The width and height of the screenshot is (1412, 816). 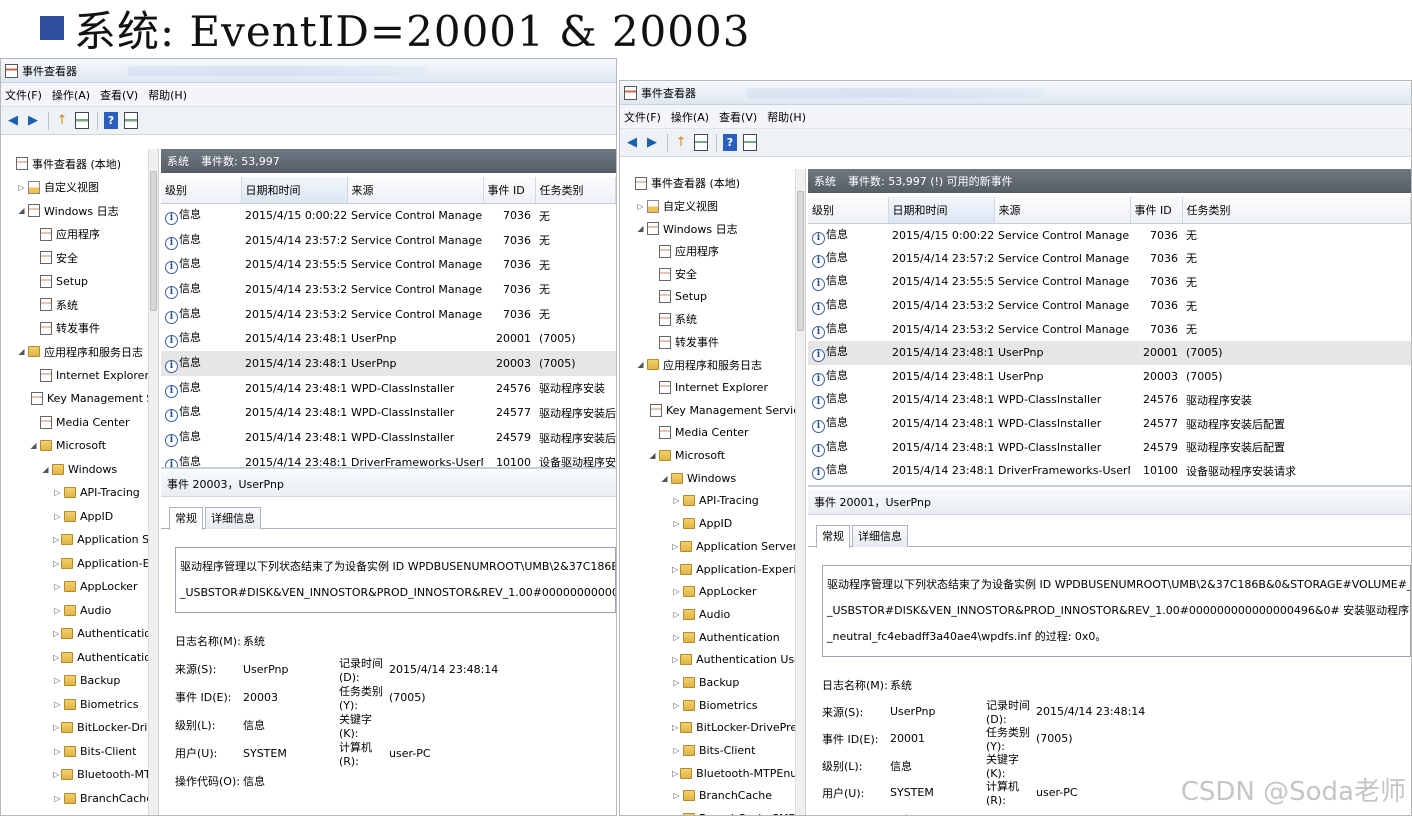 I want to click on tree-item: ◢ Windows 日志, so click(x=712, y=228).